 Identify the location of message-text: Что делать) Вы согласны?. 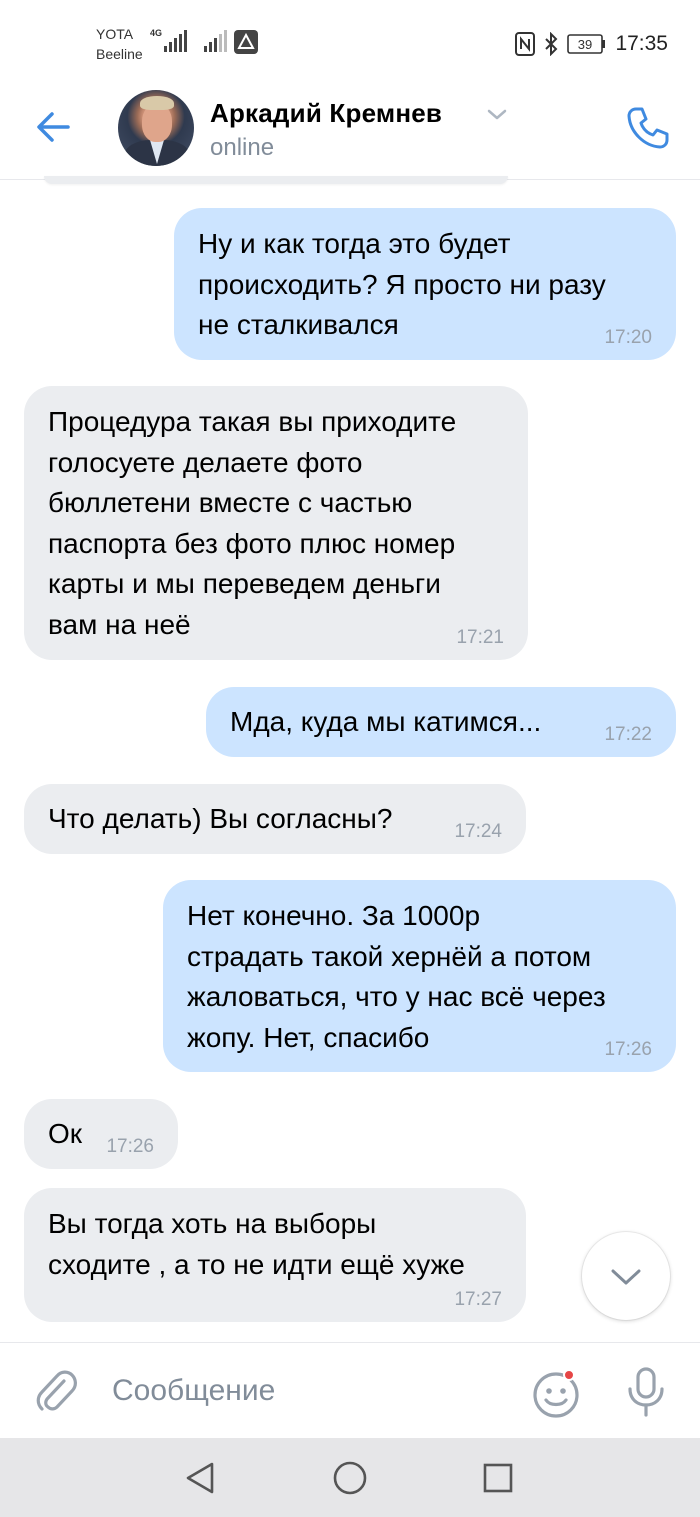
(220, 818).